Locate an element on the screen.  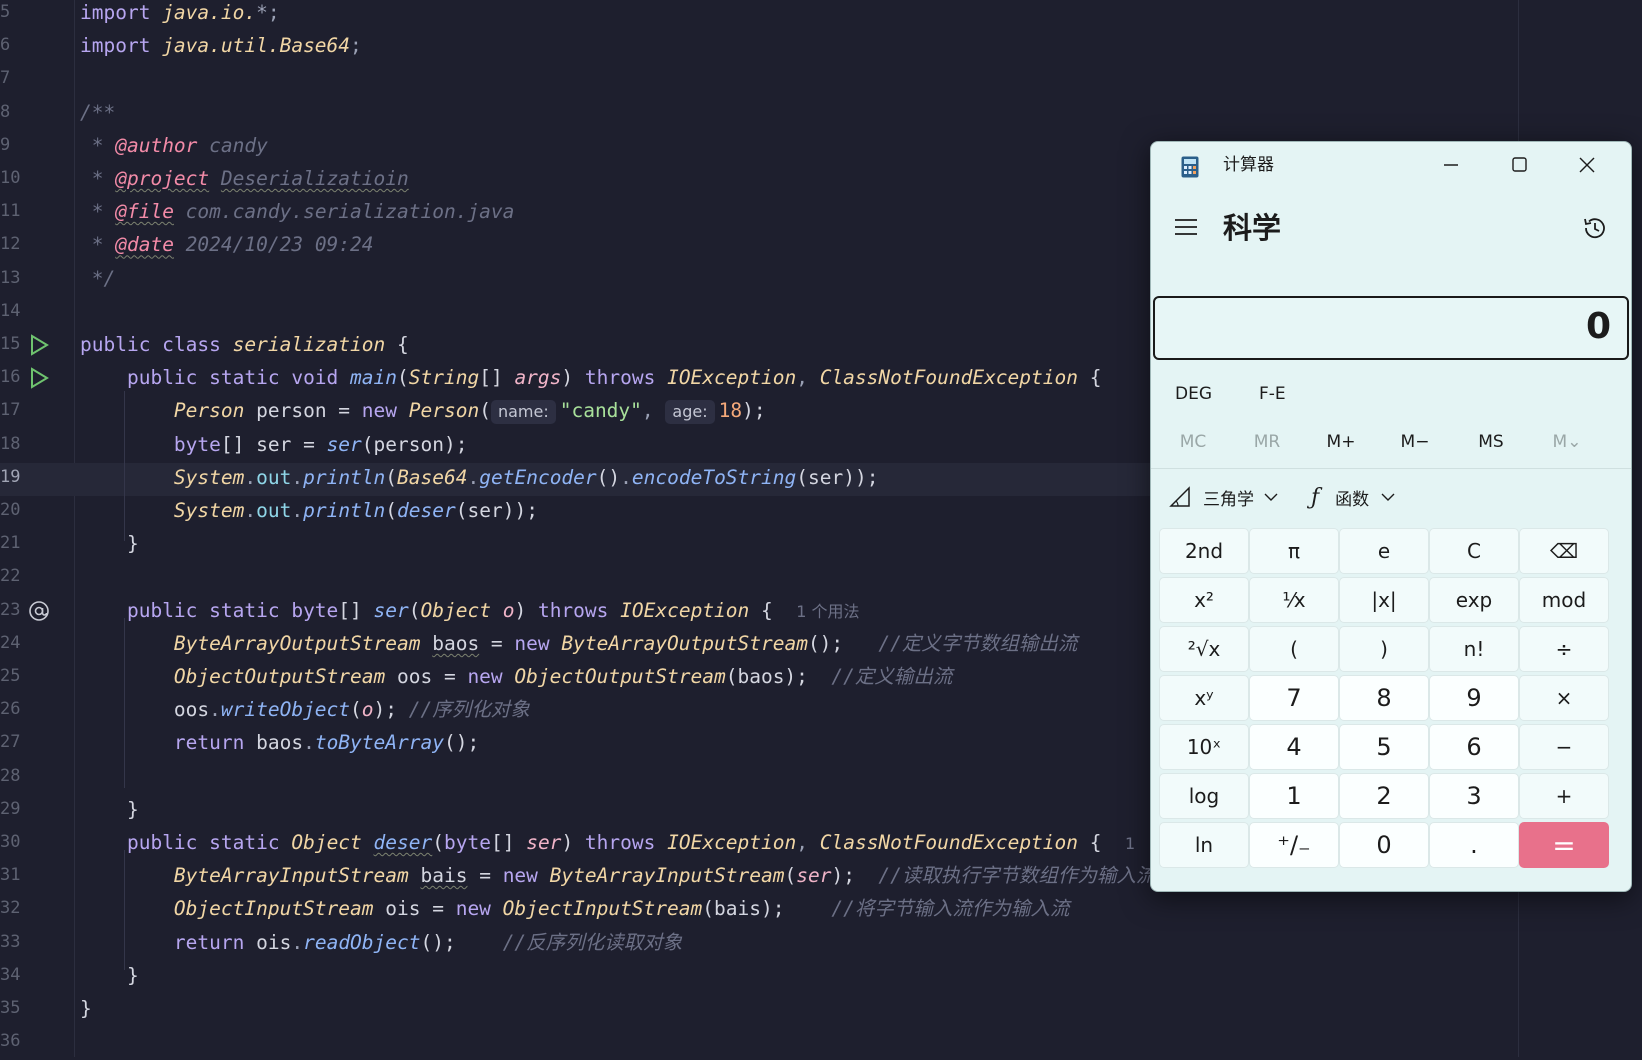
calc-key: 5 is located at coordinates (1384, 747).